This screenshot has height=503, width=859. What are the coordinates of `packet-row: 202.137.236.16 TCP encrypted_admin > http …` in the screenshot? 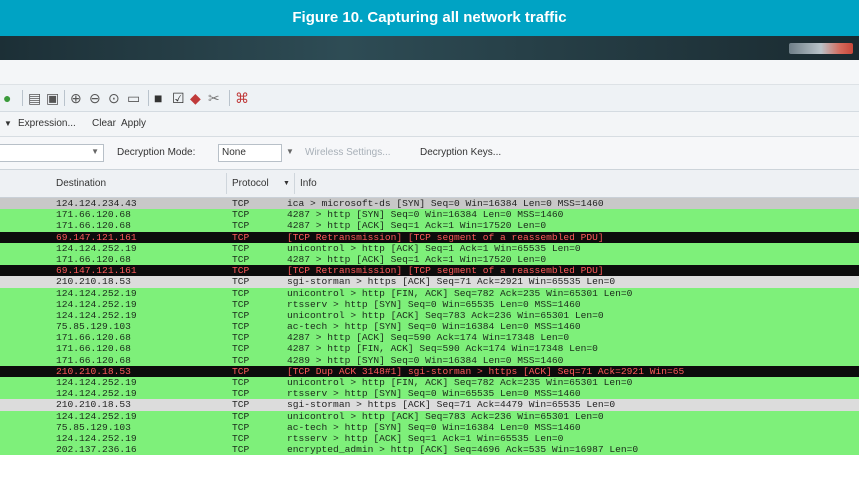 It's located at (429, 450).